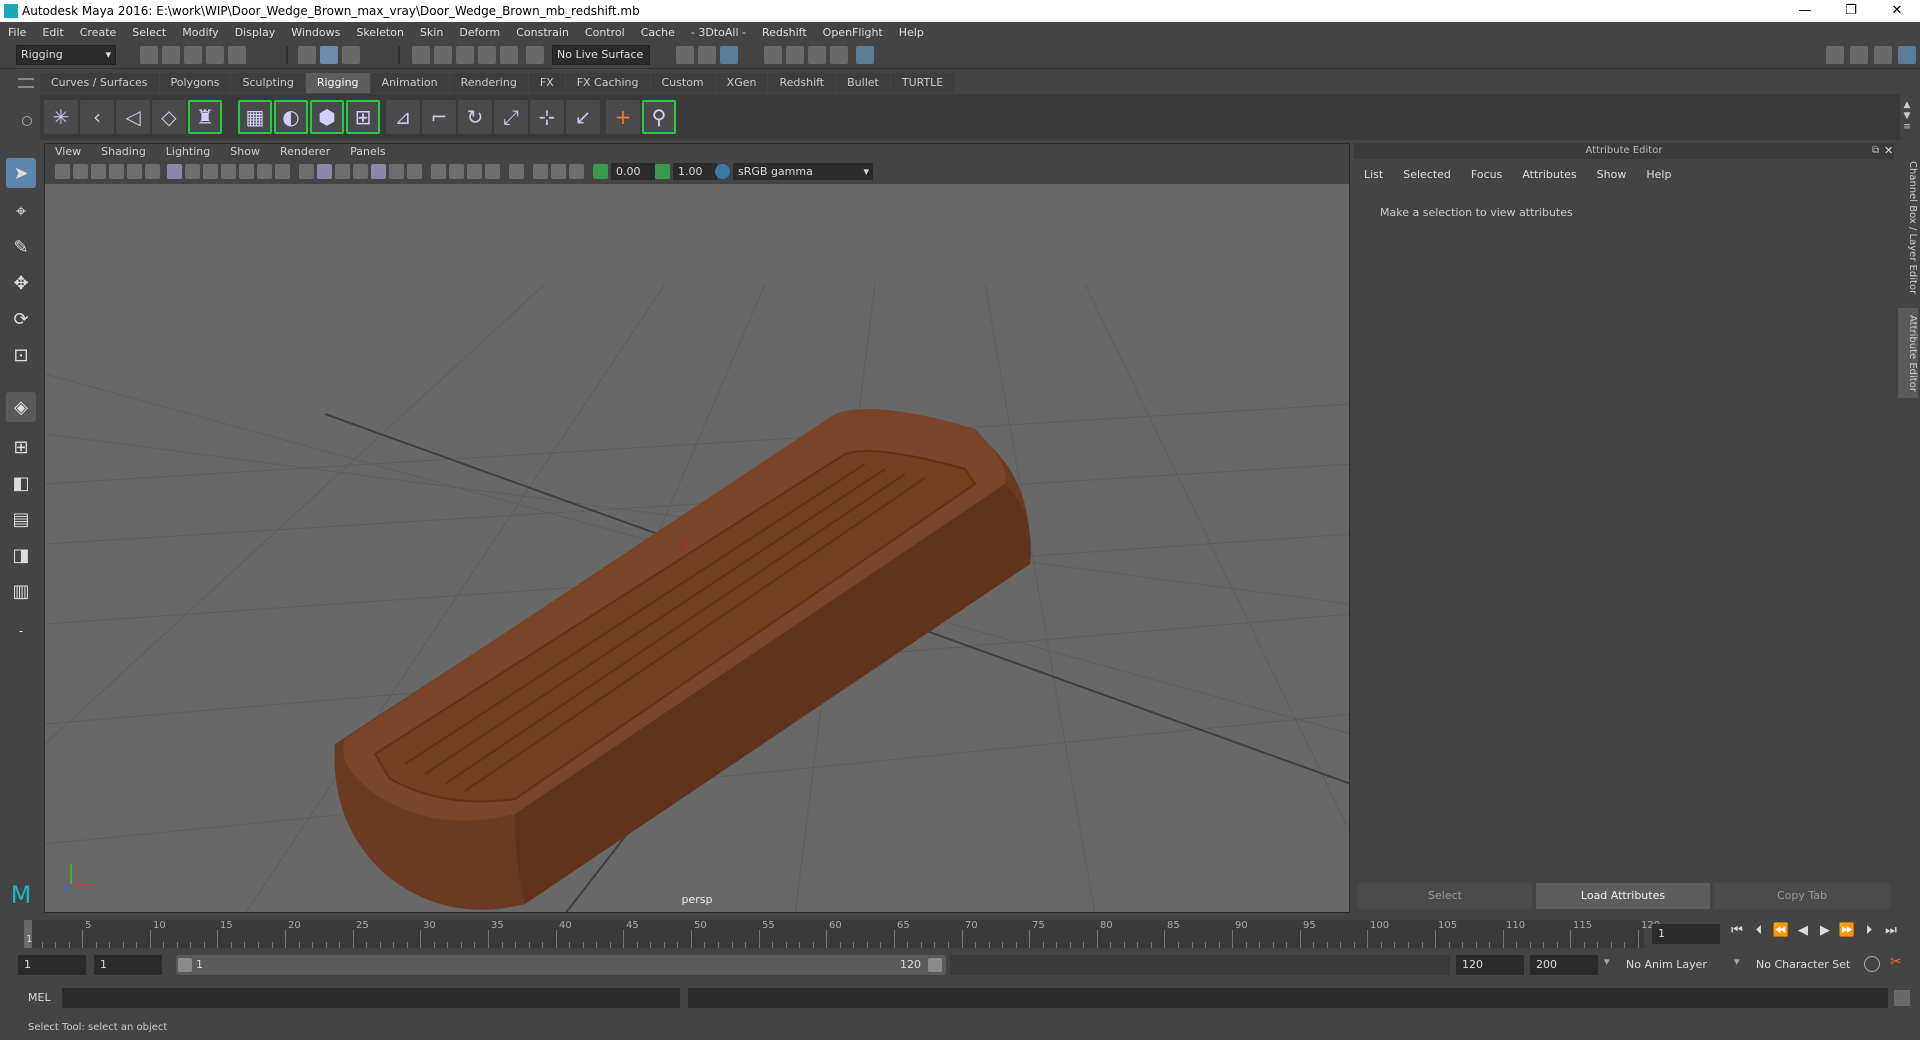 This screenshot has height=1040, width=1920. Describe the element at coordinates (511, 117) in the screenshot. I see `scale-constraint-icon: ⤢` at that location.